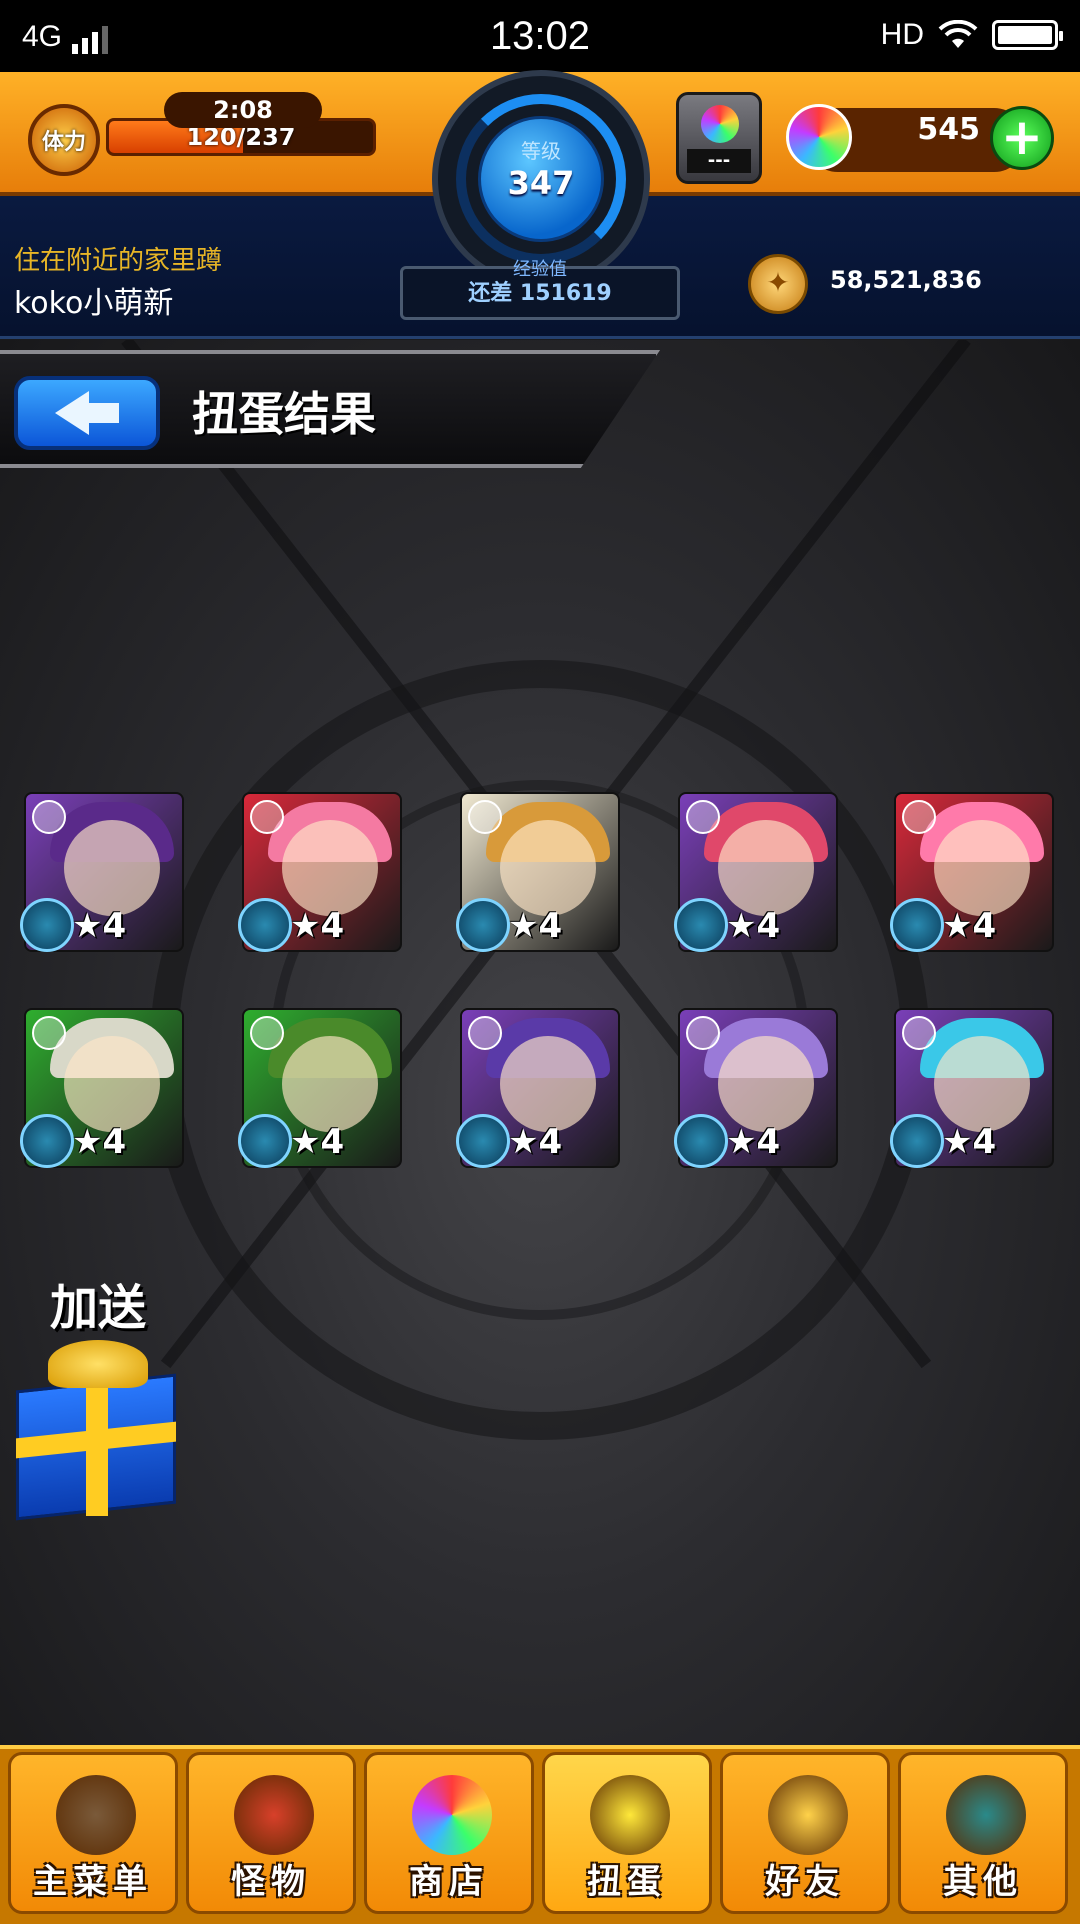  What do you see at coordinates (902, 34) in the screenshot?
I see `hd-indicator: HD` at bounding box center [902, 34].